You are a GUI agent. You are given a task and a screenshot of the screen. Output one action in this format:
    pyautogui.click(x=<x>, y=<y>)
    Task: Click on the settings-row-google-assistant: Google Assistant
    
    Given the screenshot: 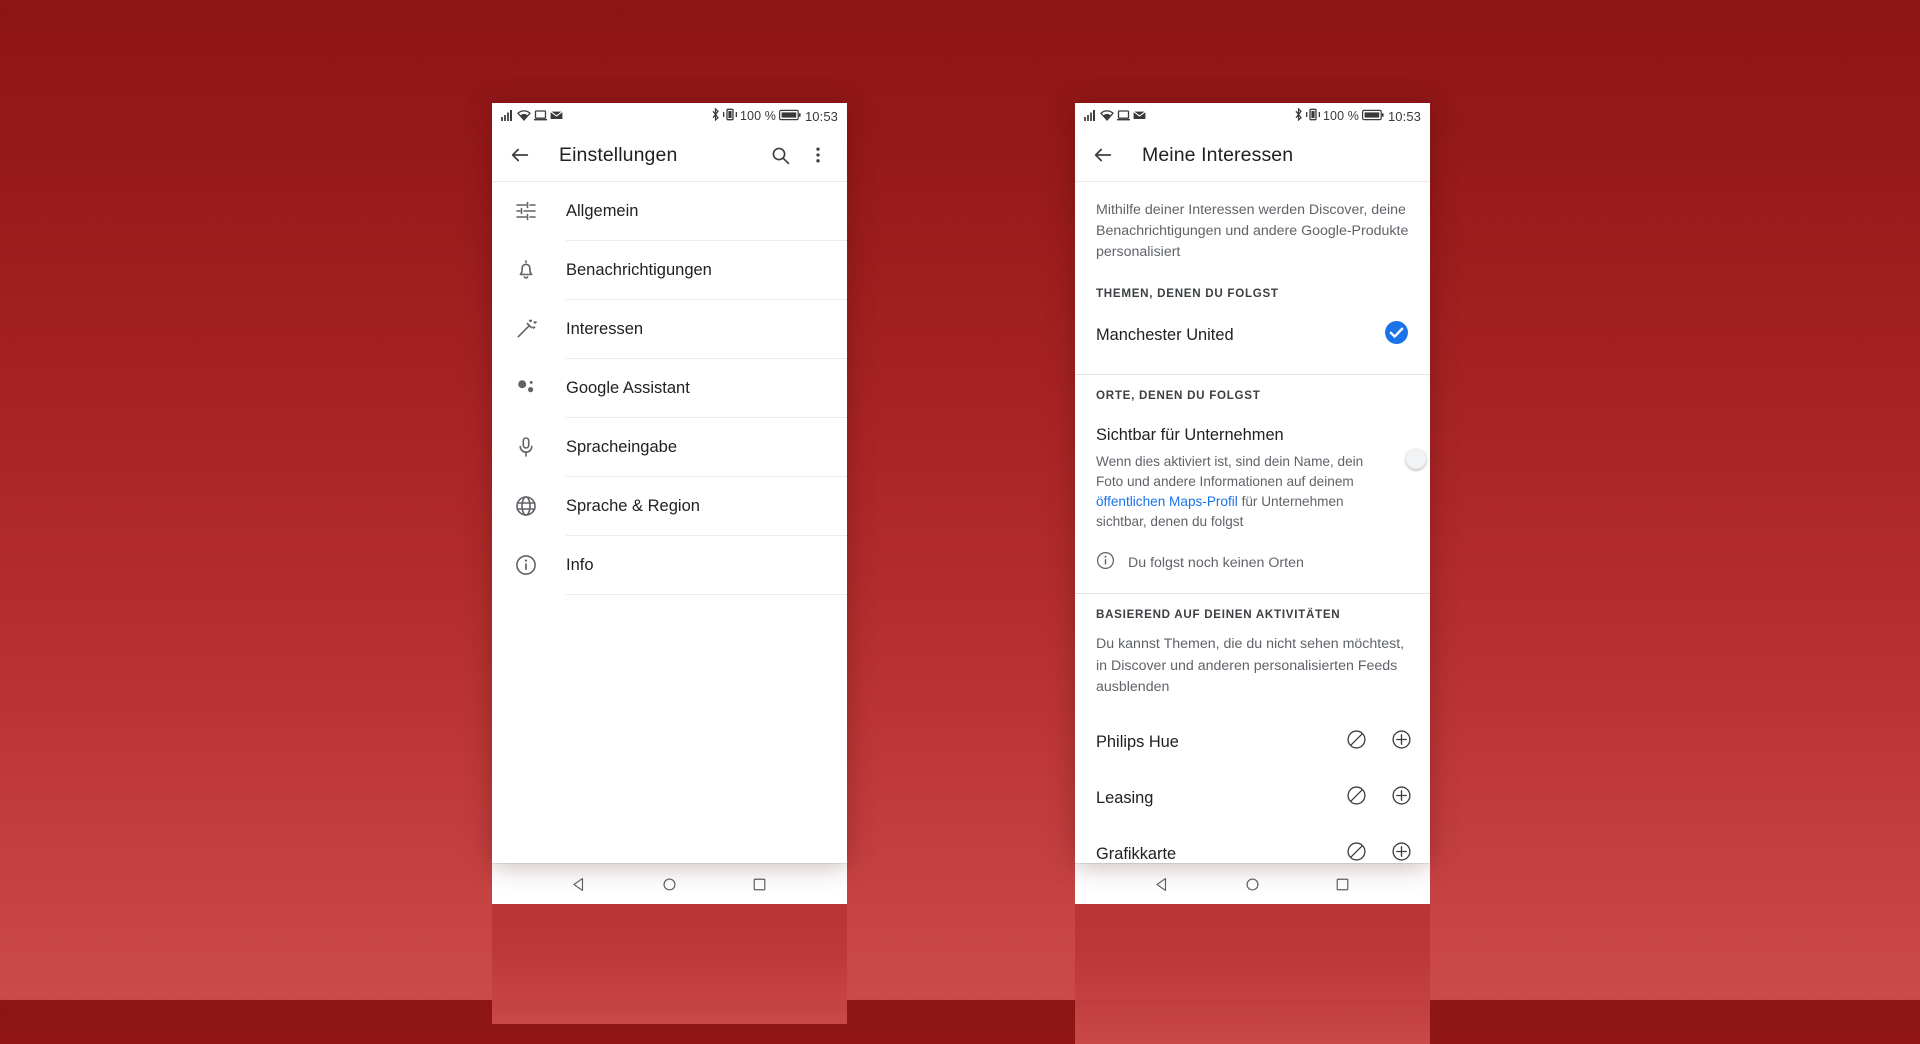 What is the action you would take?
    pyautogui.click(x=669, y=388)
    